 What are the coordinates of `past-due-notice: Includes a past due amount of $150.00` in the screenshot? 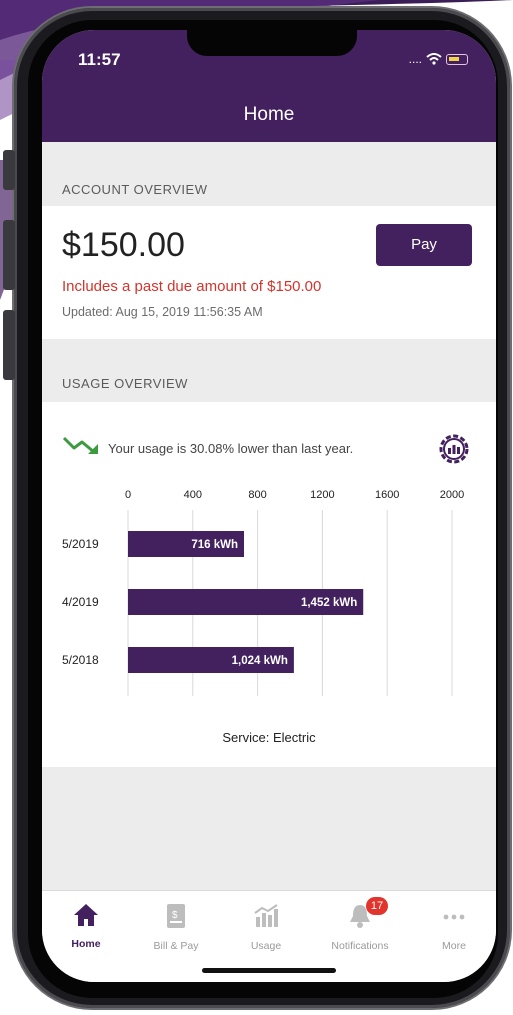 It's located at (192, 286).